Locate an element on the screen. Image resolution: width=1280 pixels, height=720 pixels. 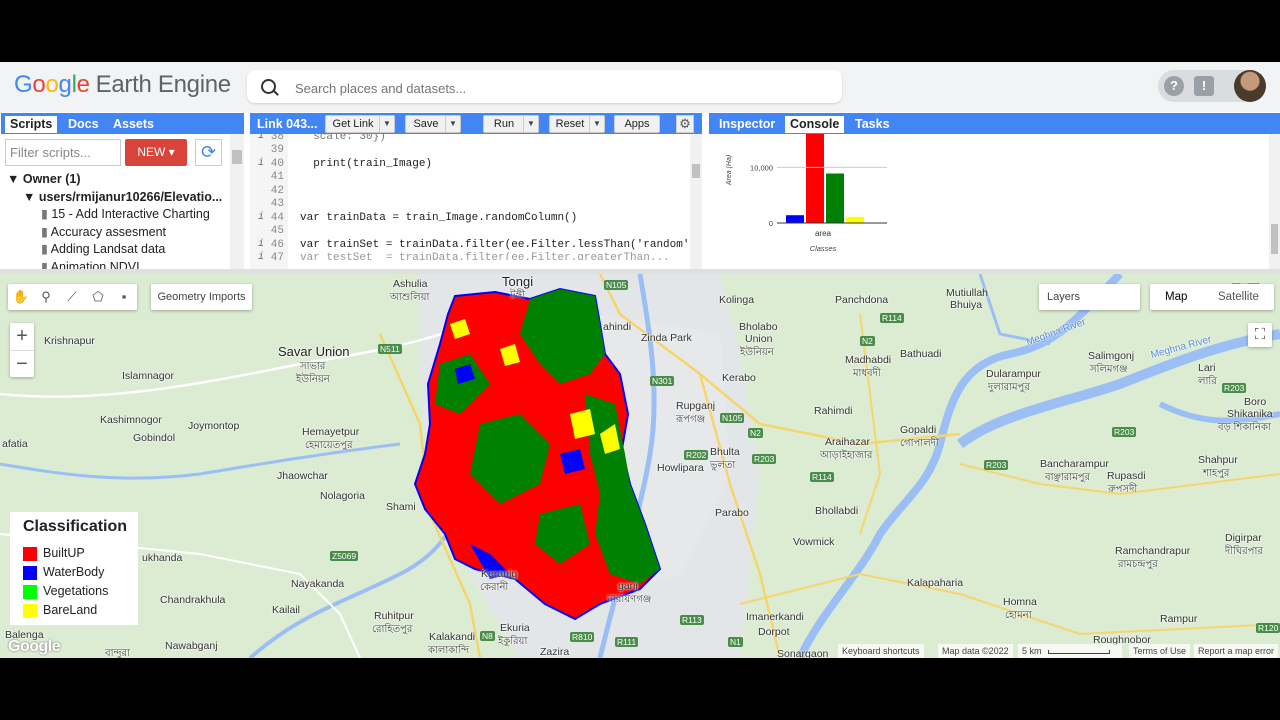
map-label: Shahpur is located at coordinates (1218, 460).